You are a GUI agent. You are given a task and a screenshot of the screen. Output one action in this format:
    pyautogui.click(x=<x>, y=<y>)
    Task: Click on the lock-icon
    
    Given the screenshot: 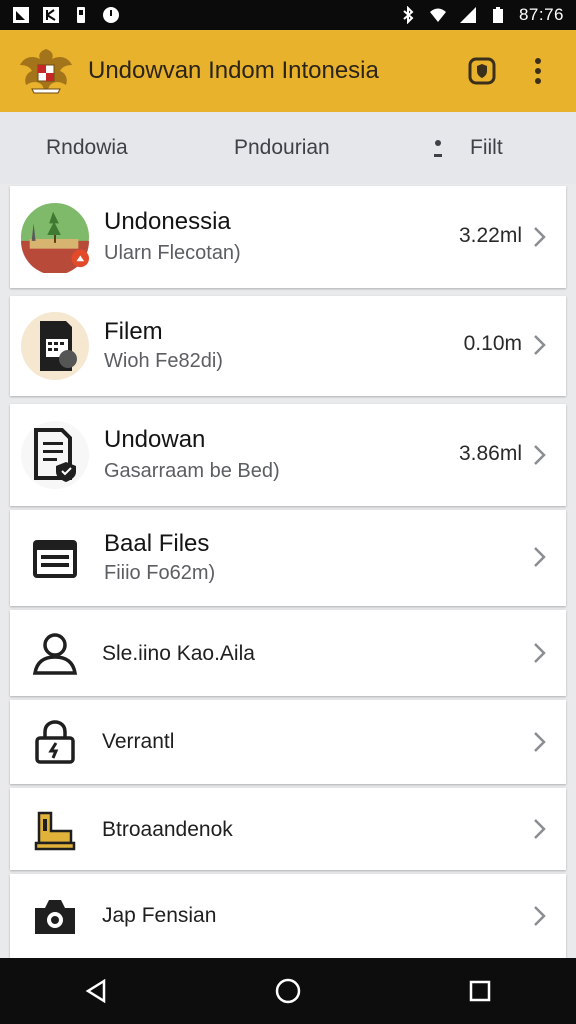 What is the action you would take?
    pyautogui.click(x=55, y=742)
    